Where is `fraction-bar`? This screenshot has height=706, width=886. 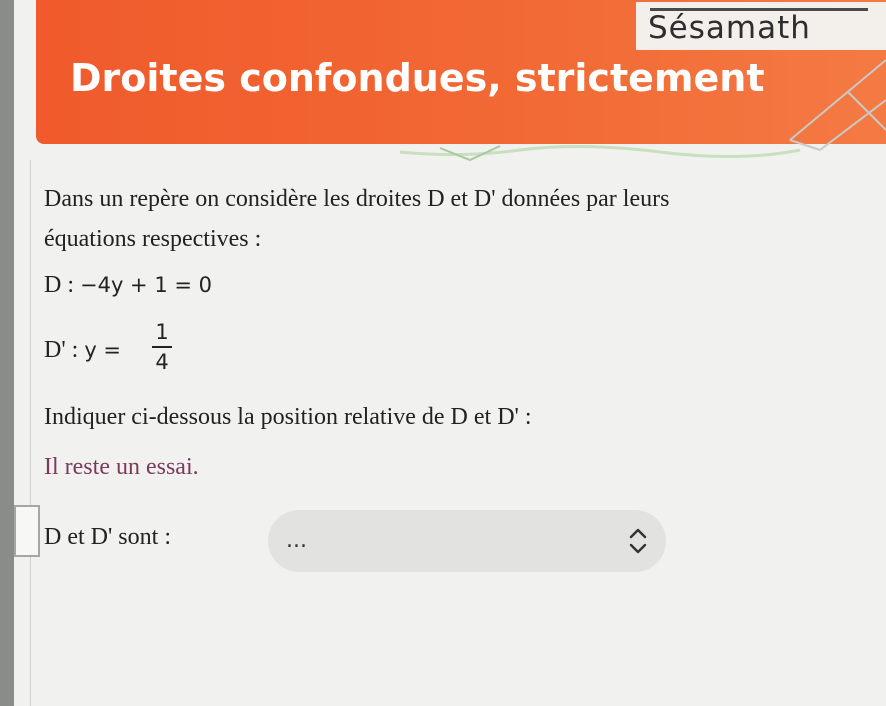 fraction-bar is located at coordinates (162, 347).